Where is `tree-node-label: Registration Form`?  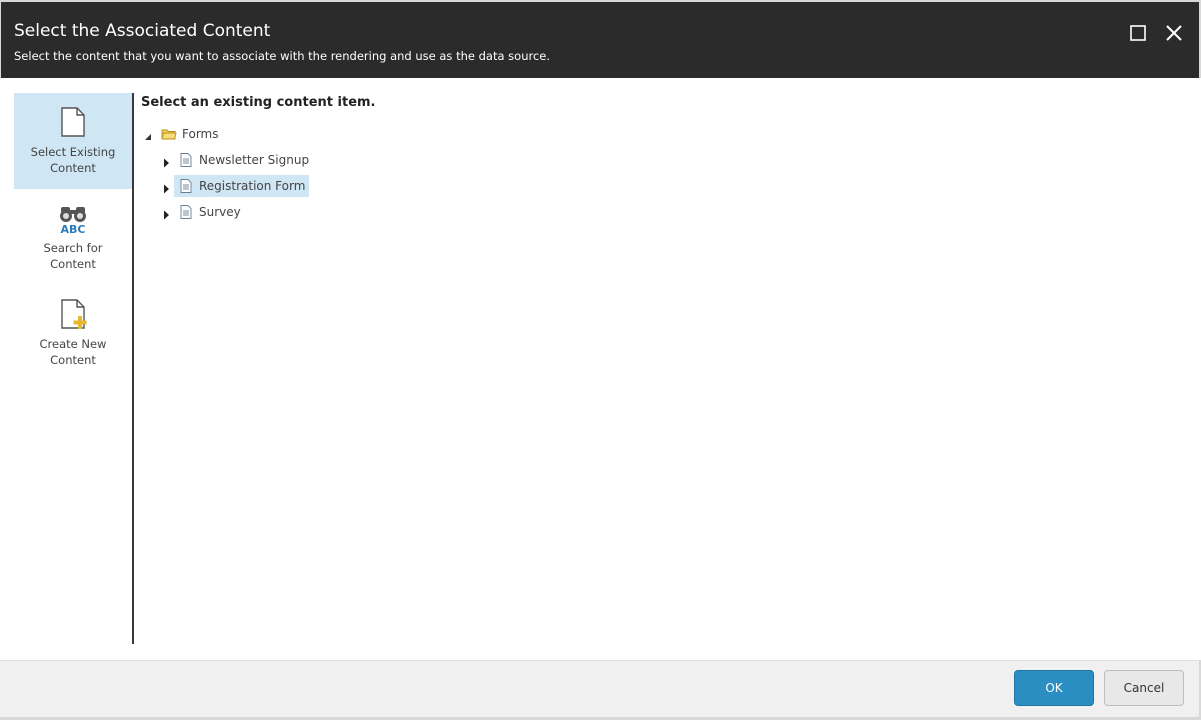 tree-node-label: Registration Form is located at coordinates (252, 186).